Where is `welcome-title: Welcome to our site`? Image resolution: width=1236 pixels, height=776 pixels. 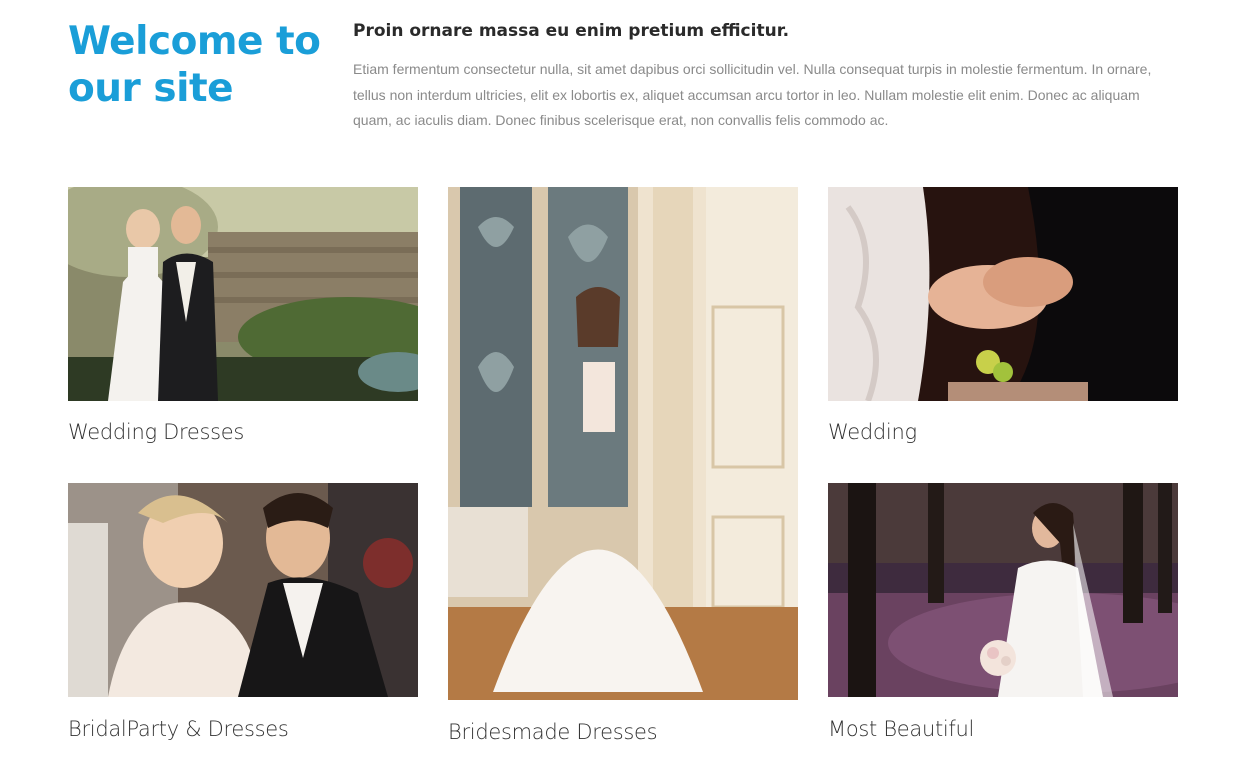
welcome-title: Welcome to our site is located at coordinates (194, 65).